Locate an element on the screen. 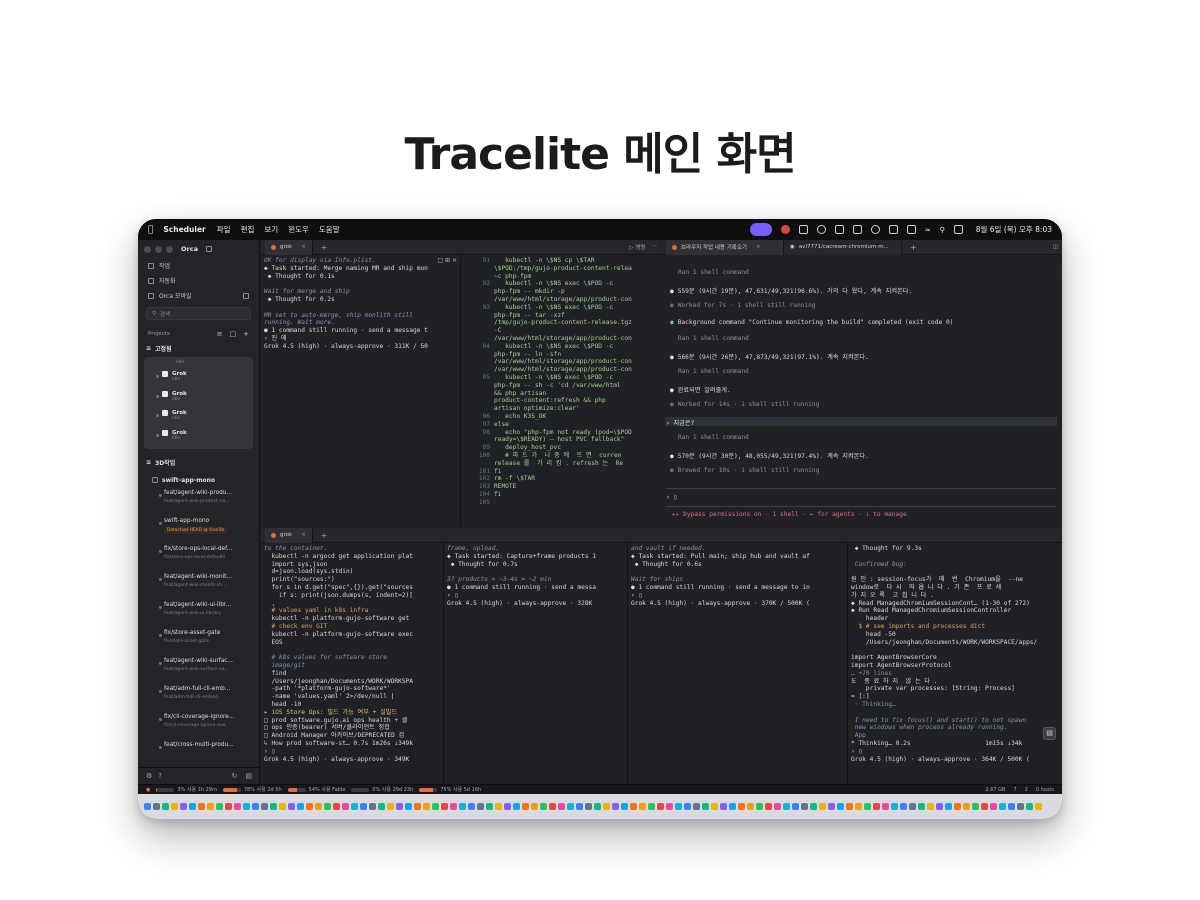 This screenshot has width=1200, height=900. worktree-item: swift-app-mono Detached HEAD @ fcee5b is located at coordinates (198, 529).